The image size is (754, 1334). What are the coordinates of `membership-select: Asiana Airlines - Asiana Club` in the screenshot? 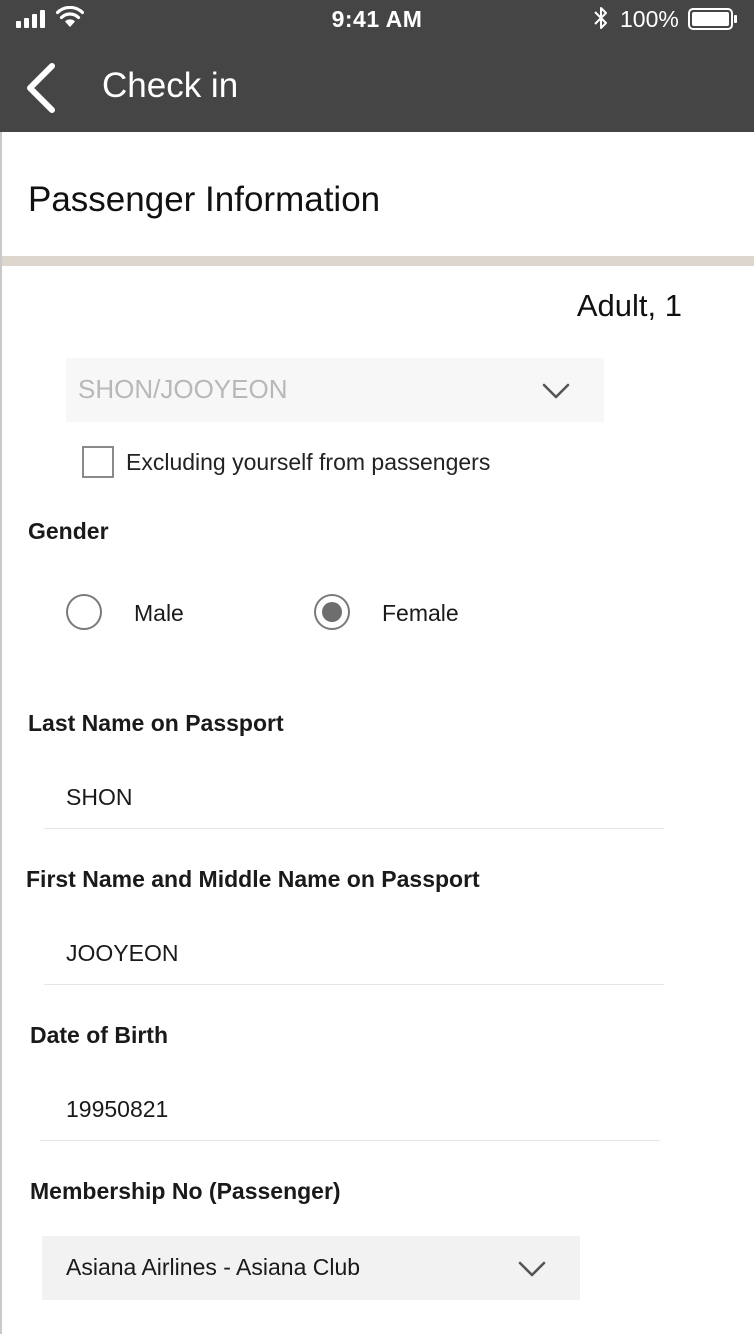 It's located at (311, 1268).